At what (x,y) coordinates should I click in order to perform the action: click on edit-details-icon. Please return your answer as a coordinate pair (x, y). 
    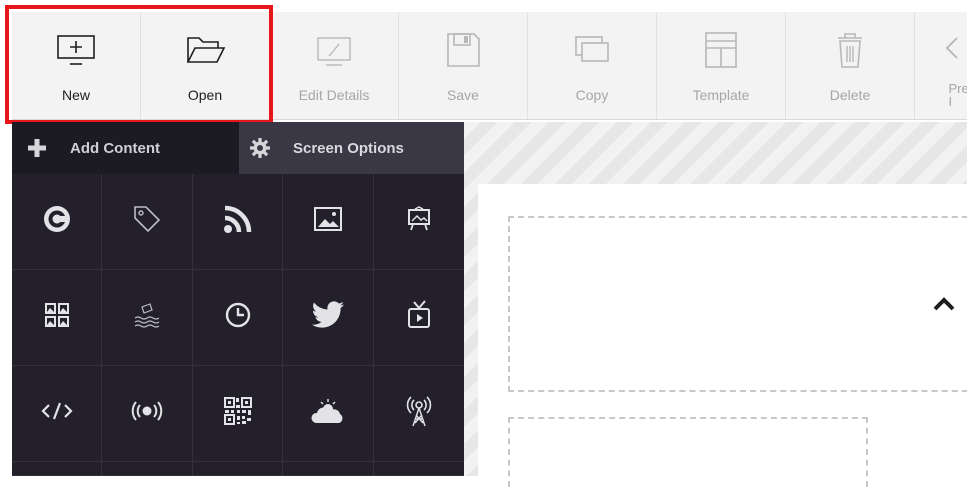
    Looking at the image, I should click on (334, 50).